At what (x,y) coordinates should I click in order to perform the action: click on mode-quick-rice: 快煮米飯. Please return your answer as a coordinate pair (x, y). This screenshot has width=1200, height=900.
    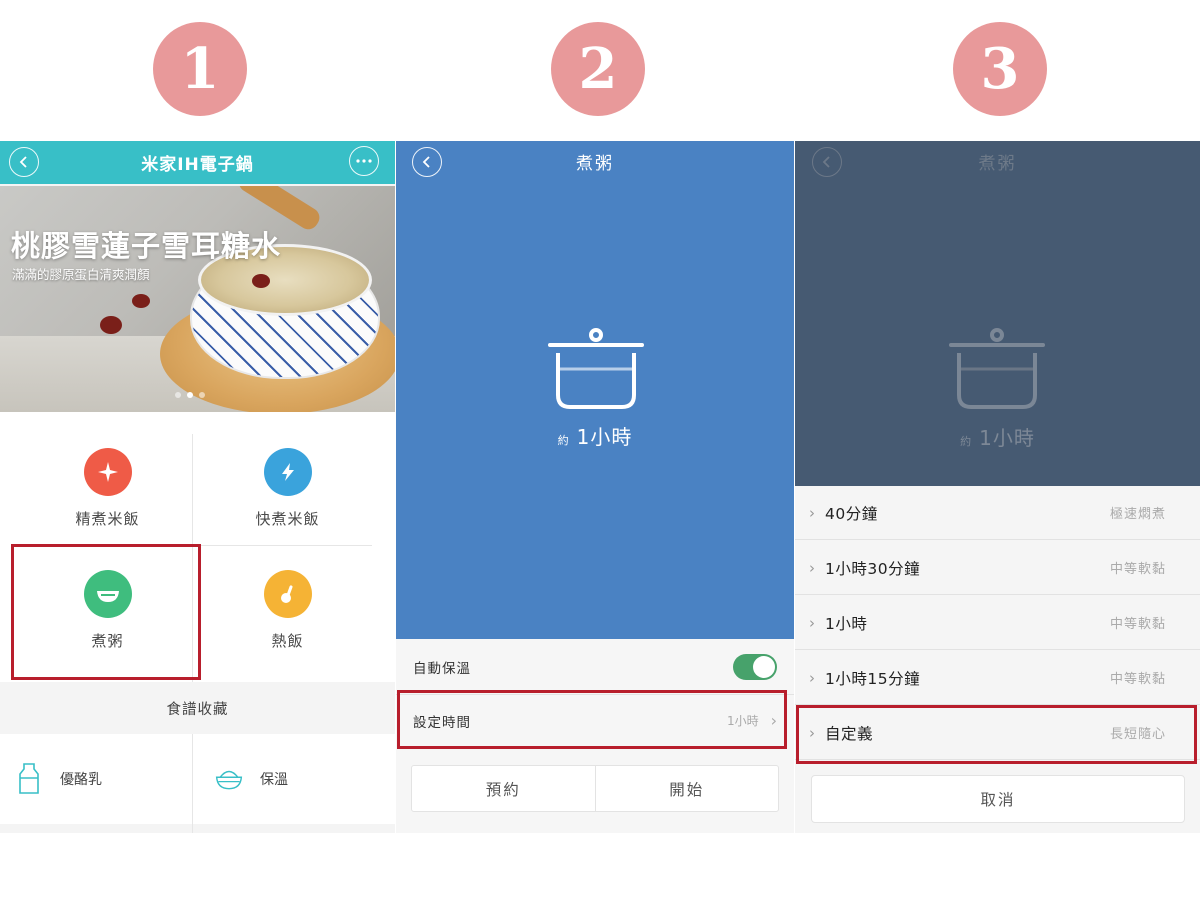
    Looking at the image, I should click on (287, 472).